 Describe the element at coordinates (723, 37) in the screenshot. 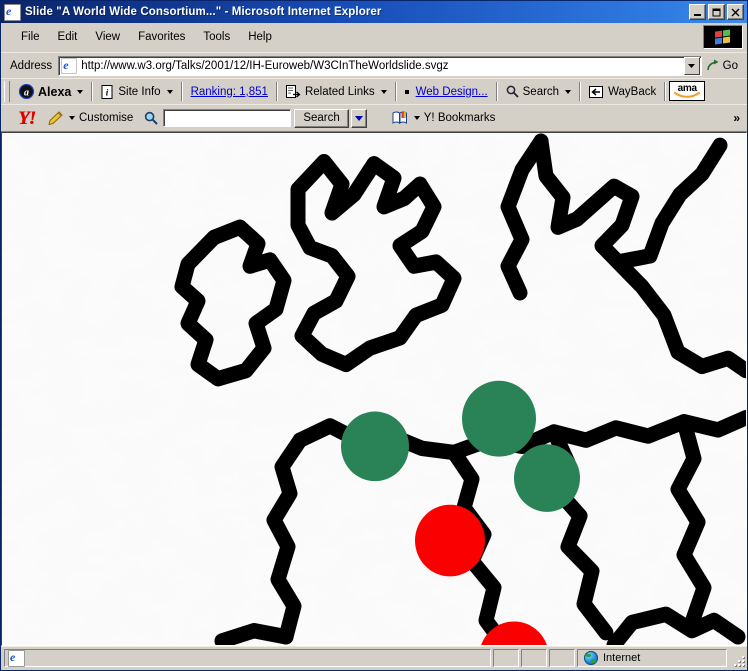

I see `windows-flag-icon` at that location.